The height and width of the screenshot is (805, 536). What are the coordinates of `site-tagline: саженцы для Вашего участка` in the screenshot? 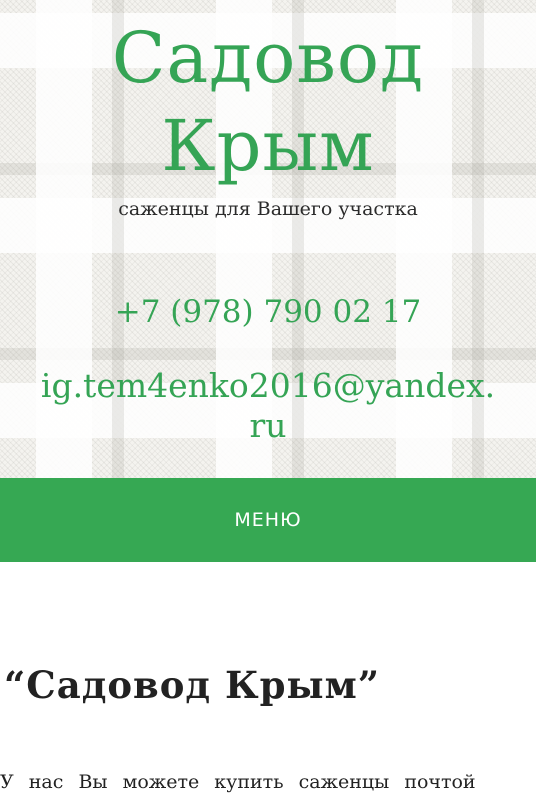 It's located at (268, 209).